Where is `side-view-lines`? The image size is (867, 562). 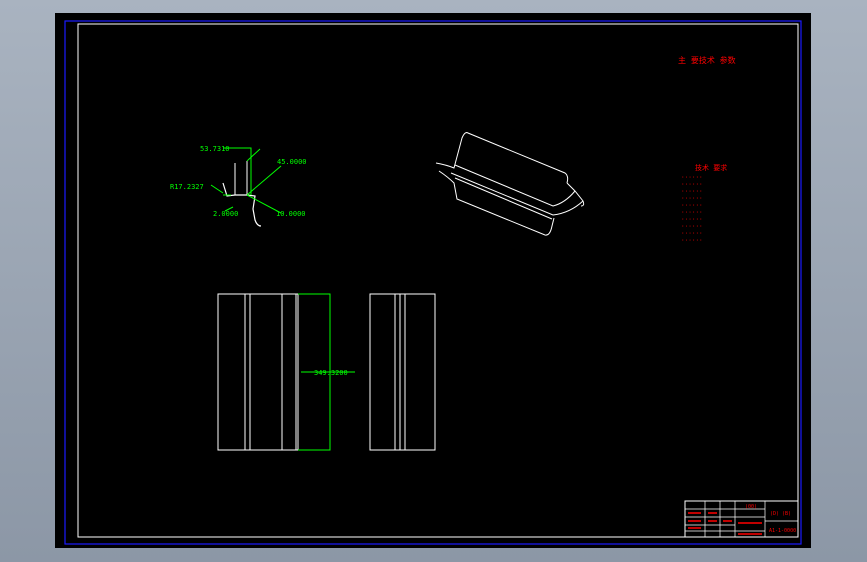 side-view-lines is located at coordinates (400, 372).